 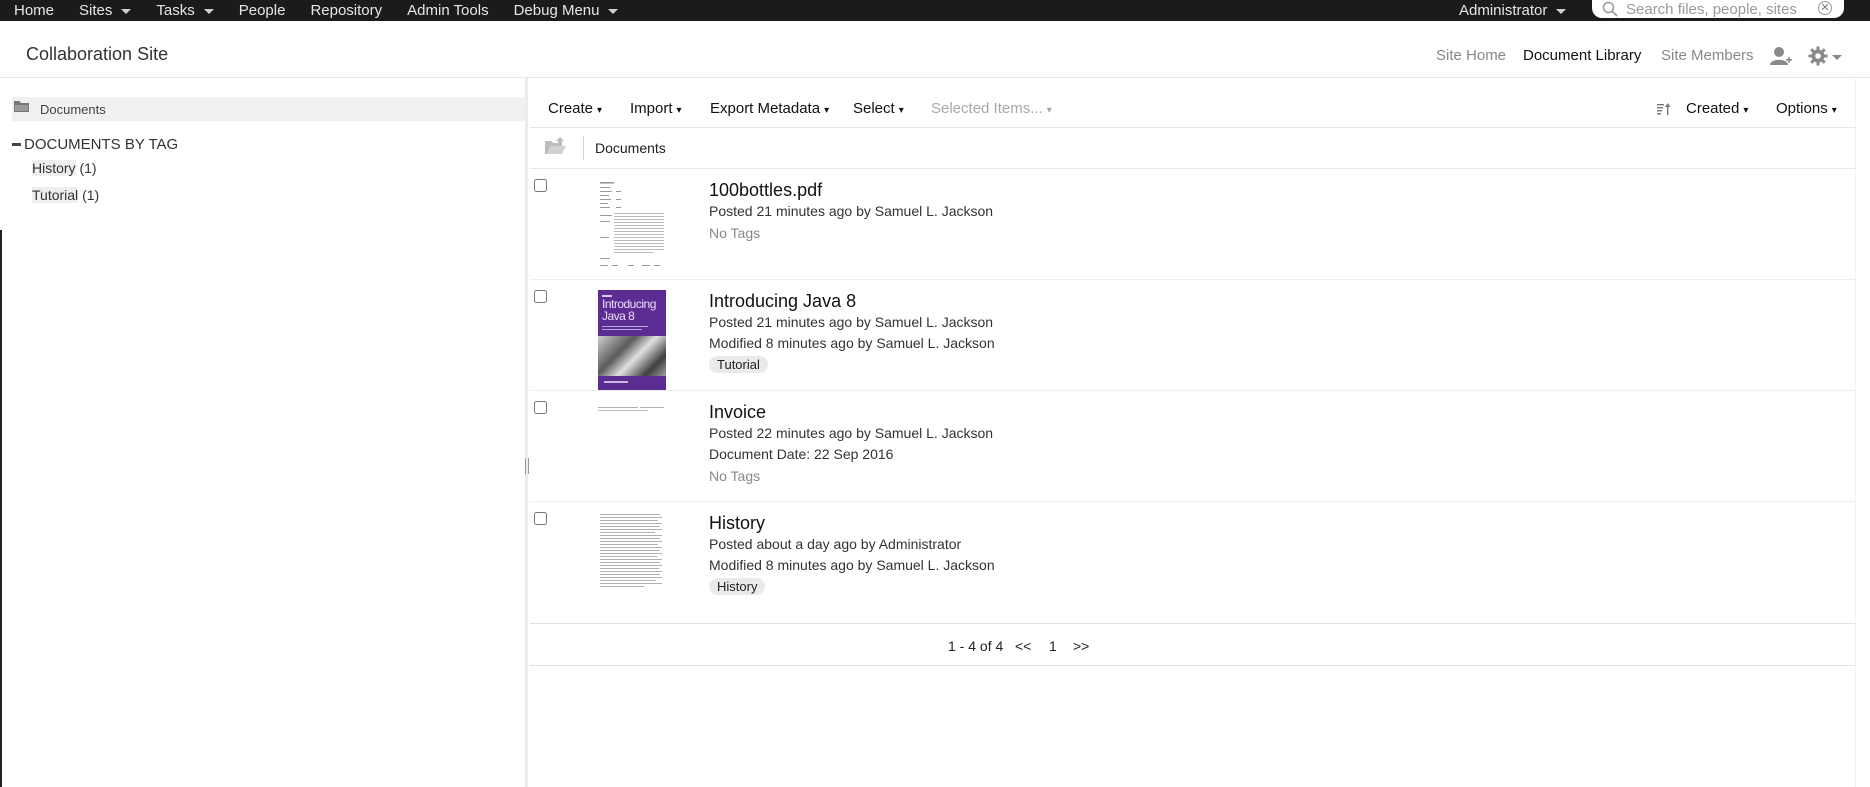 What do you see at coordinates (852, 523) in the screenshot?
I see `document-title-link: History` at bounding box center [852, 523].